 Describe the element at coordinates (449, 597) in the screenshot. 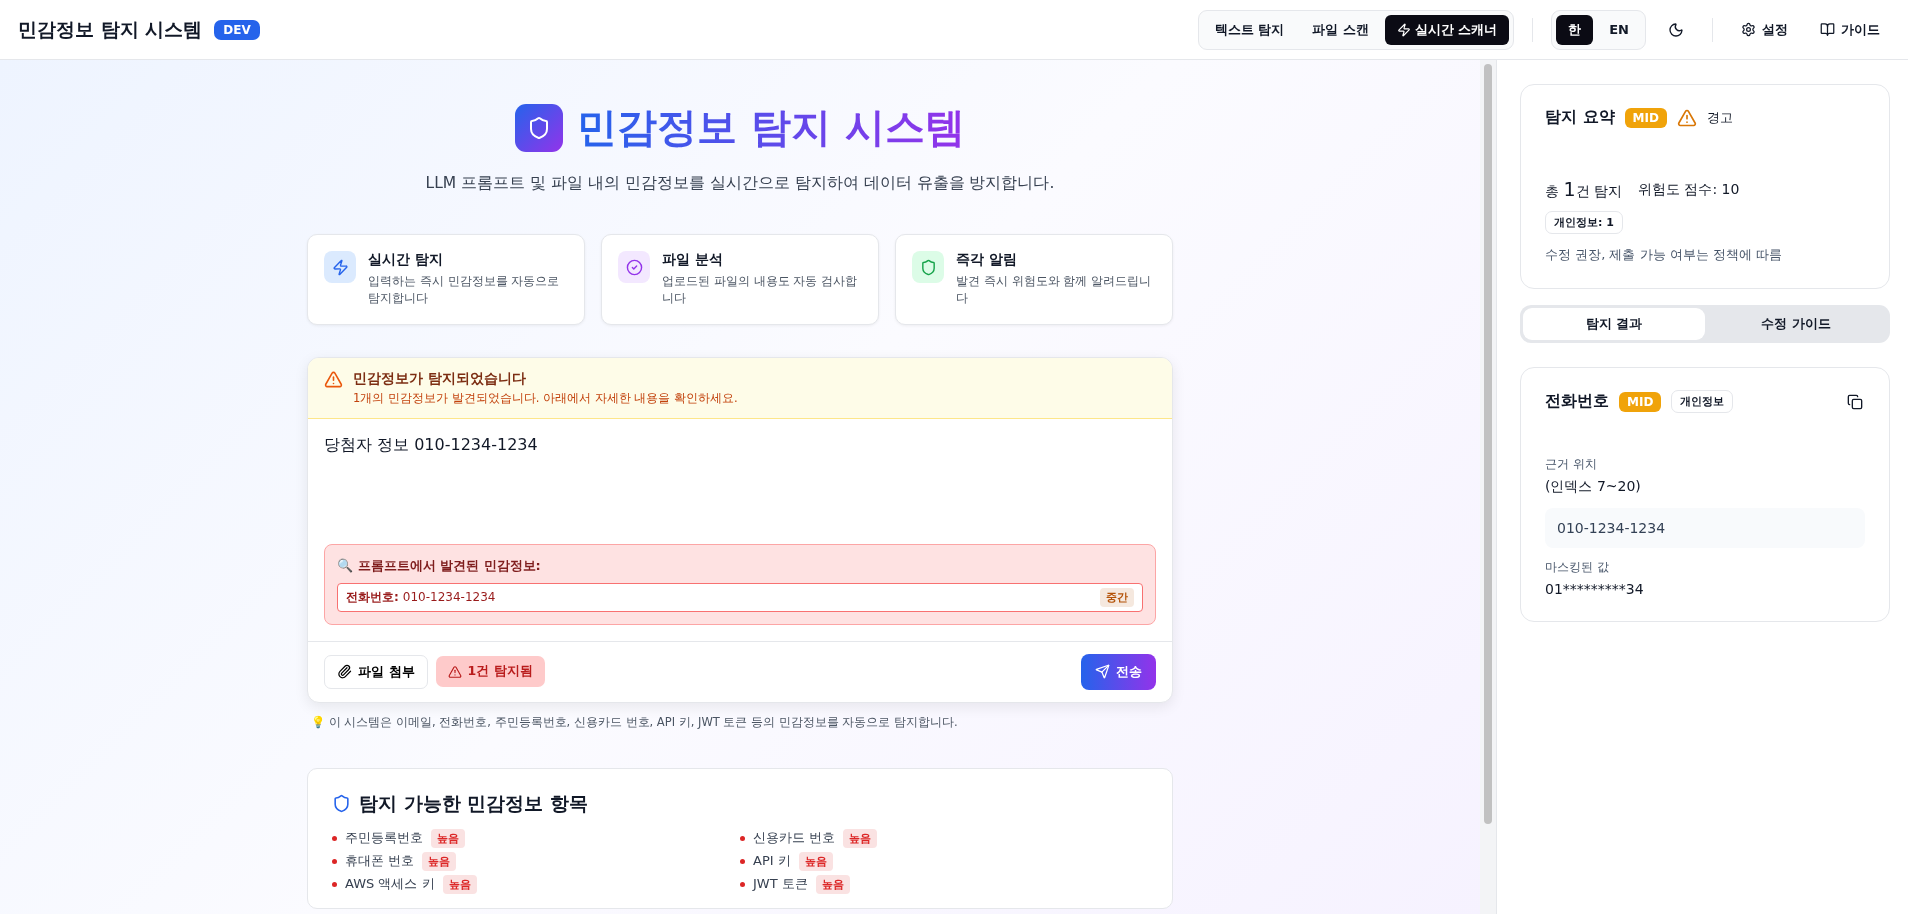

I see `finding-value: 010-1234-1234` at that location.